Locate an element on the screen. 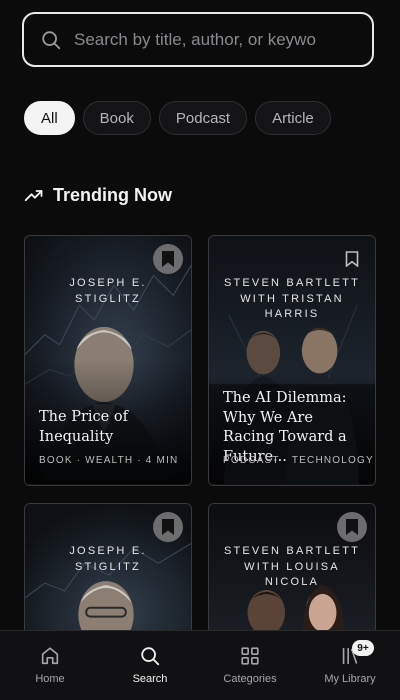 Image resolution: width=400 pixels, height=700 pixels. nav-label: Home is located at coordinates (50, 679).